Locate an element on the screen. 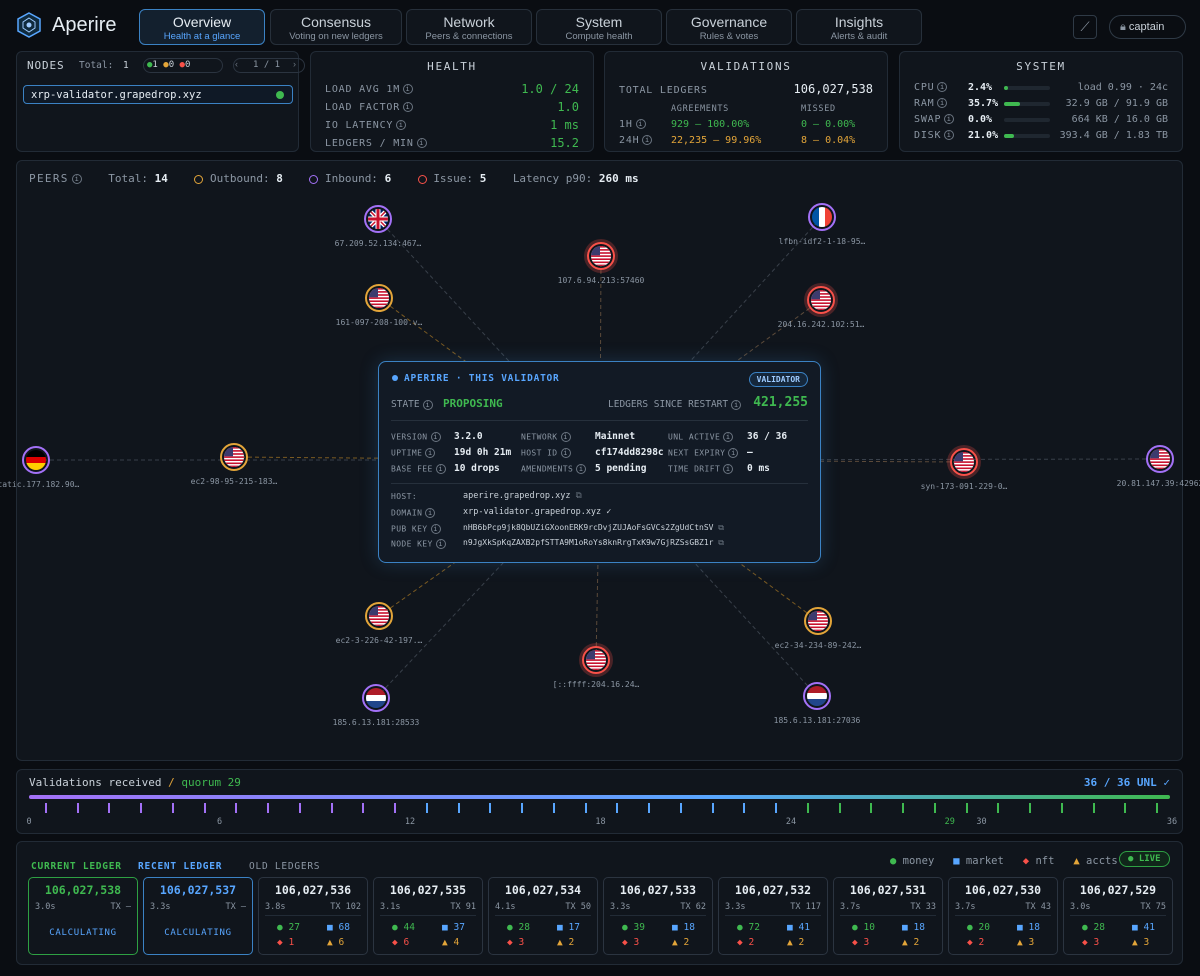 The image size is (1200, 976). recent-ledger-label: RECENT LEDGER is located at coordinates (180, 866).